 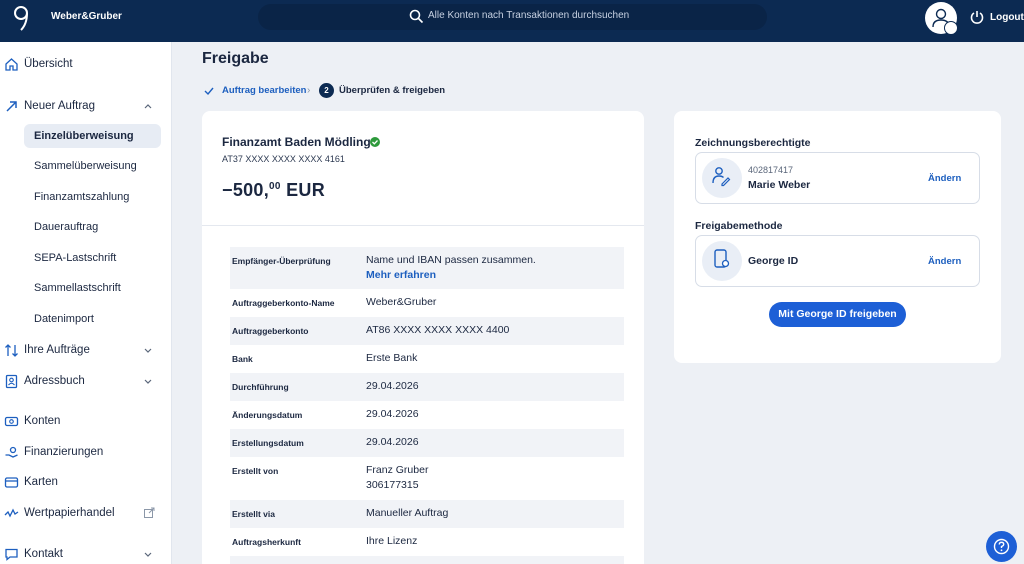 What do you see at coordinates (11, 482) in the screenshot?
I see `card-icon` at bounding box center [11, 482].